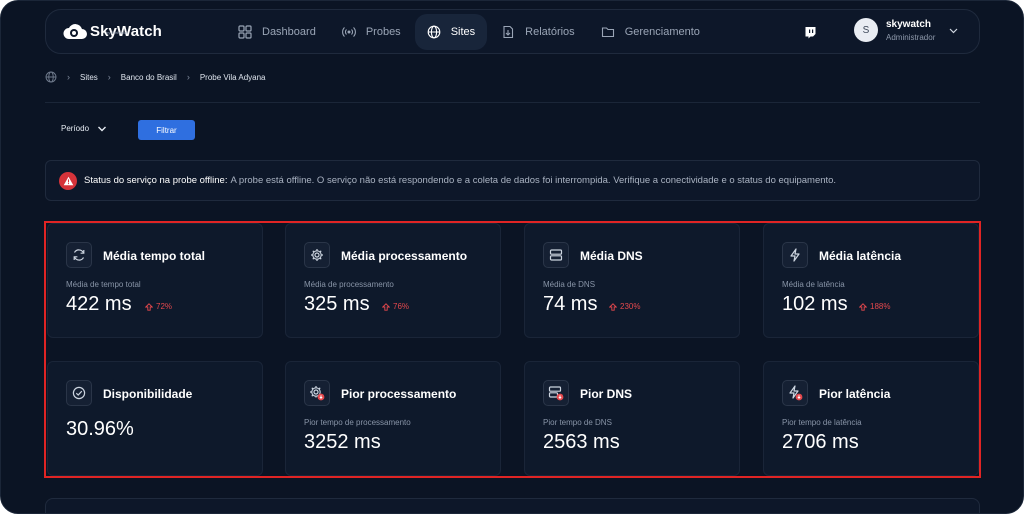  Describe the element at coordinates (117, 32) in the screenshot. I see `app-subtitle: by Embratel` at that location.